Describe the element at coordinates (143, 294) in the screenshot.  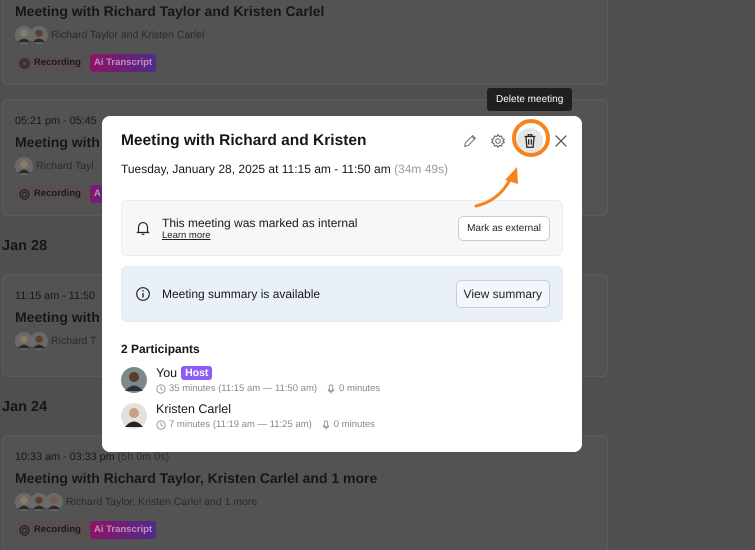
I see `info-icon` at that location.